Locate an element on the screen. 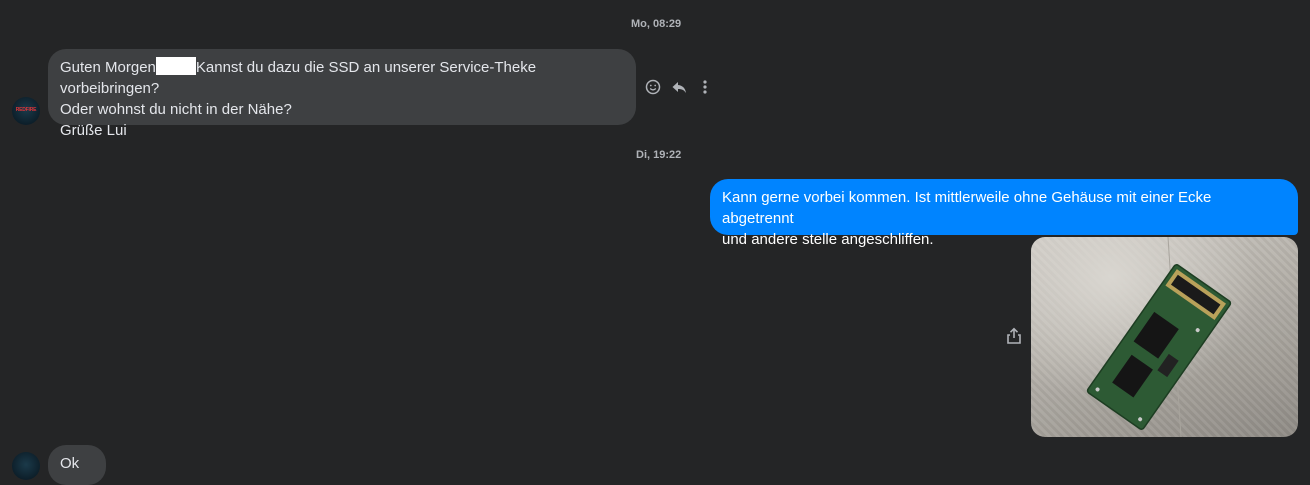 The height and width of the screenshot is (485, 1310). smiley-icon is located at coordinates (653, 87).